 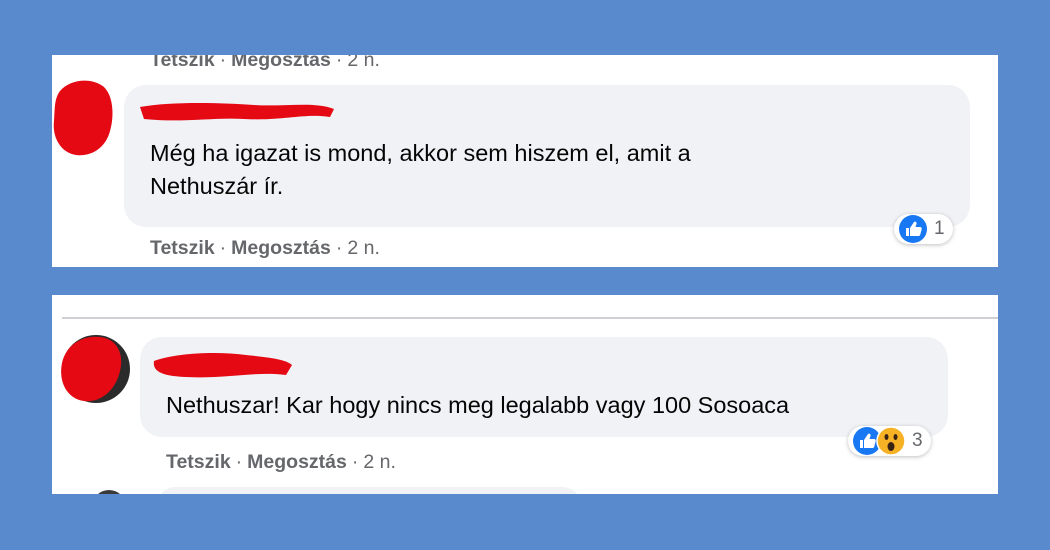 I want to click on reaction-count: 3, so click(x=917, y=440).